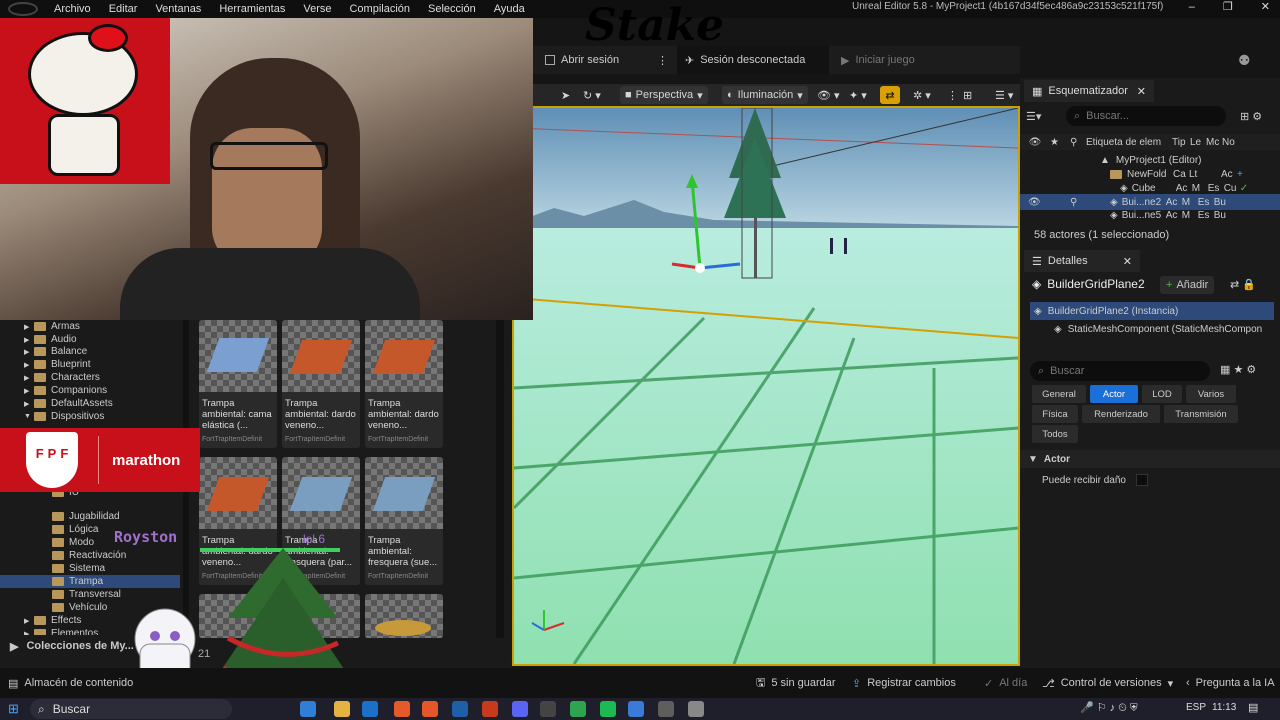 The image size is (1280, 720). Describe the element at coordinates (1253, 707) in the screenshot. I see `notification-icon: ▤` at that location.